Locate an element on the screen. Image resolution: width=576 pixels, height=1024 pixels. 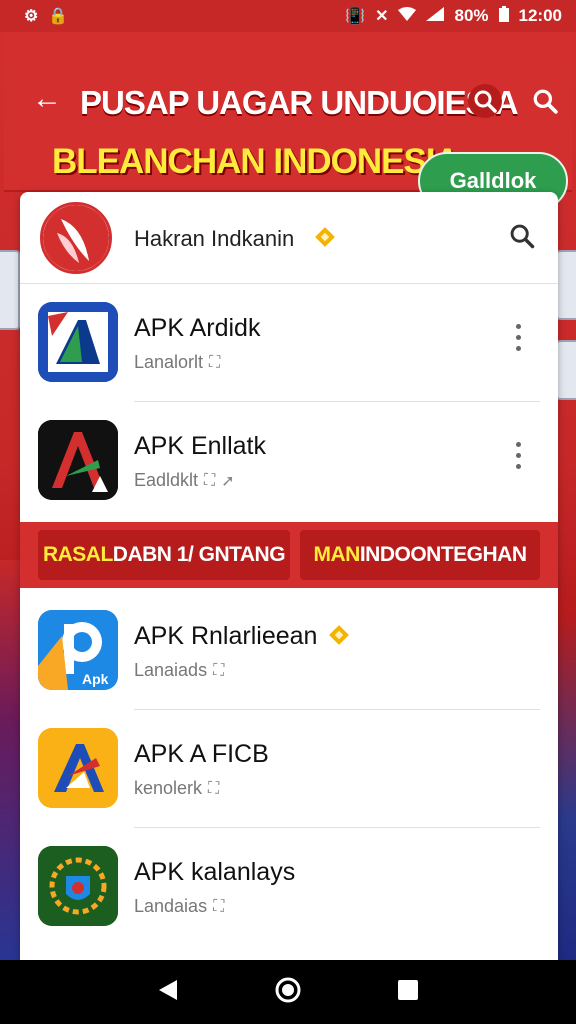
settings-icon: ⚙ is located at coordinates (31, 16).